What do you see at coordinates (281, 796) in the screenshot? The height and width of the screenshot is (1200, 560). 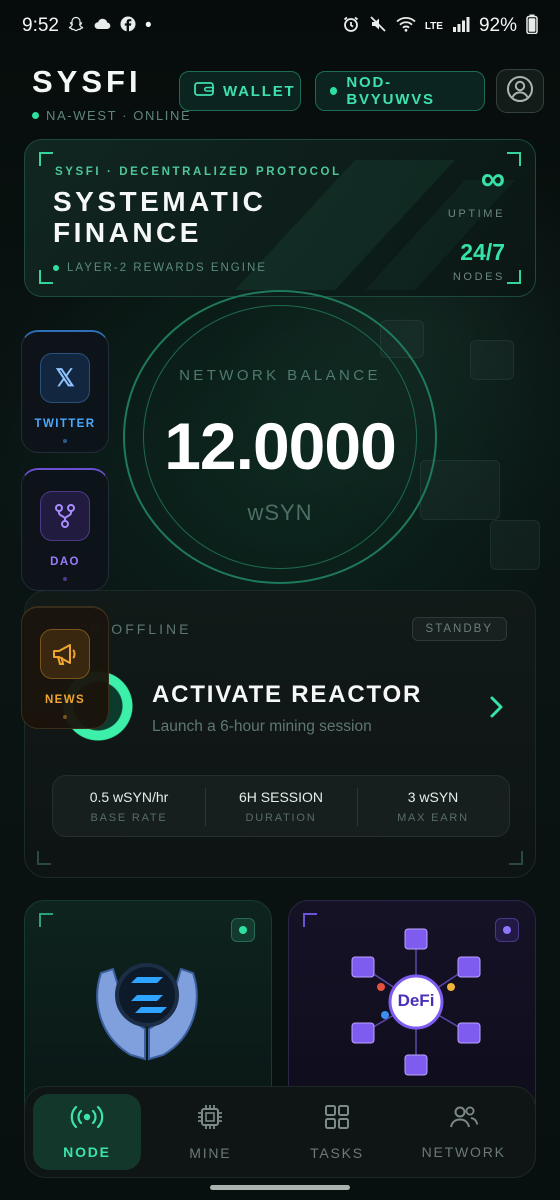 I see `stat-value: 6H SESSION` at bounding box center [281, 796].